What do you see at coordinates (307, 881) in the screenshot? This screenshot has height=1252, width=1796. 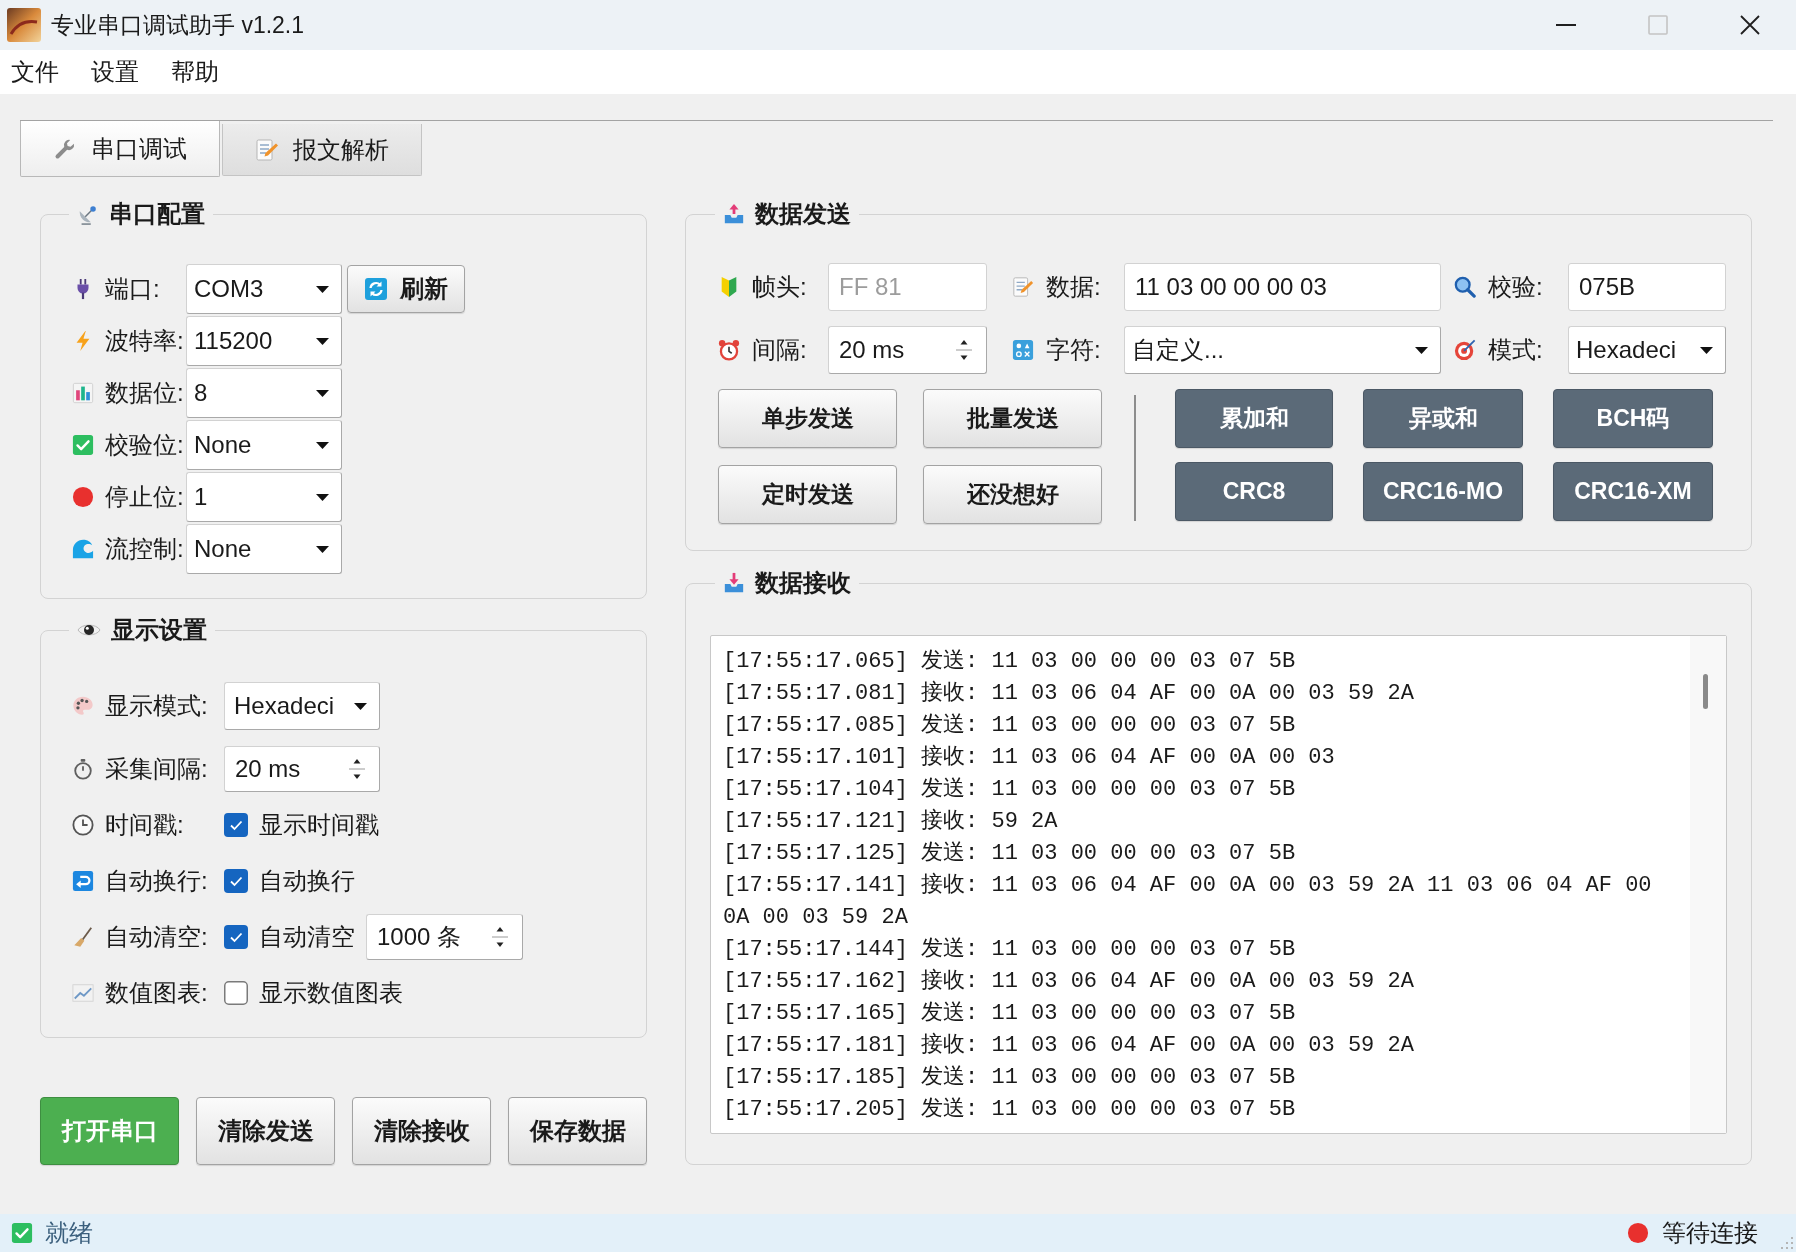 I see `checkbox-label: 自动换行` at bounding box center [307, 881].